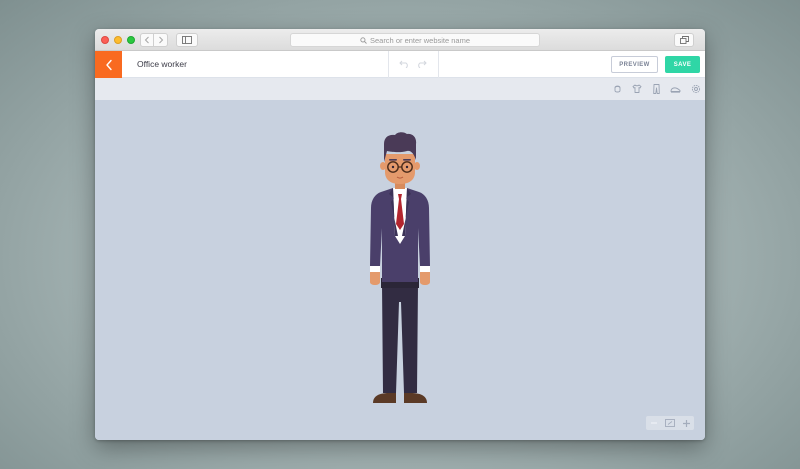 This screenshot has height=469, width=800. I want to click on face, so click(400, 169).